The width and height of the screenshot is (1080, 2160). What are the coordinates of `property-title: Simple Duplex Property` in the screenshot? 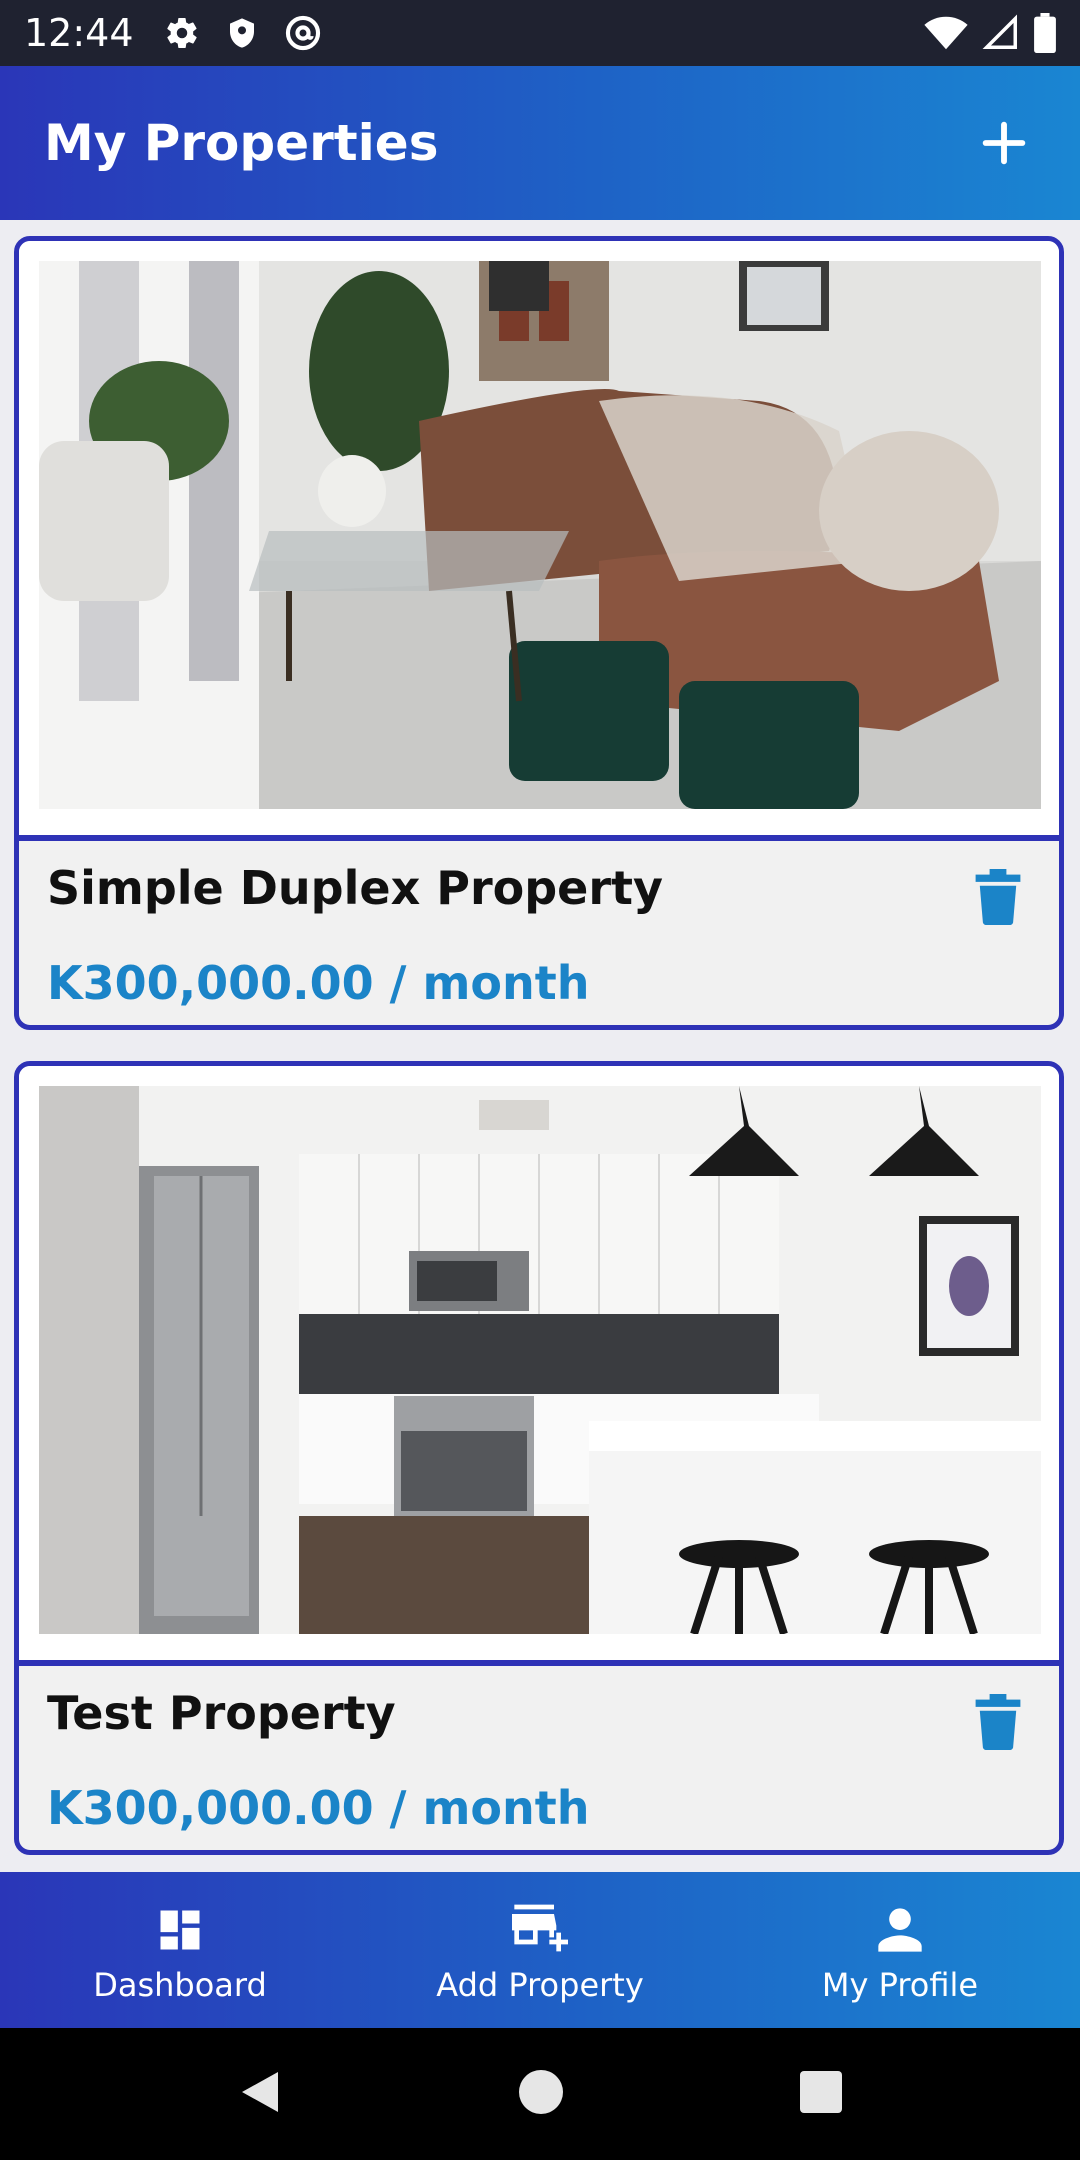 It's located at (355, 888).